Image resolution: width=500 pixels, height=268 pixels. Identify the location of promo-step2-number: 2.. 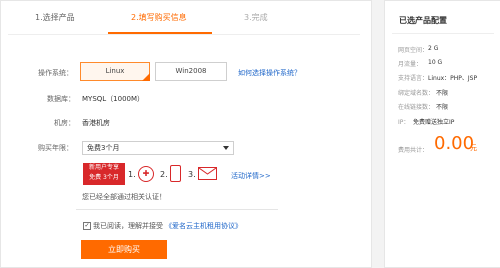
(164, 174).